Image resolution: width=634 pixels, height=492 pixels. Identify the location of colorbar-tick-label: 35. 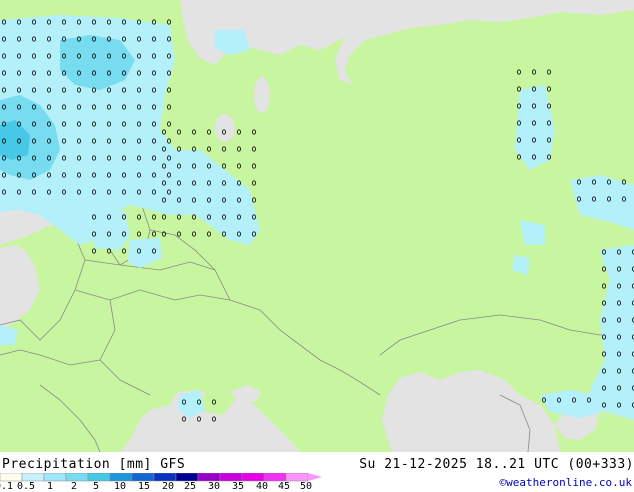
(238, 486).